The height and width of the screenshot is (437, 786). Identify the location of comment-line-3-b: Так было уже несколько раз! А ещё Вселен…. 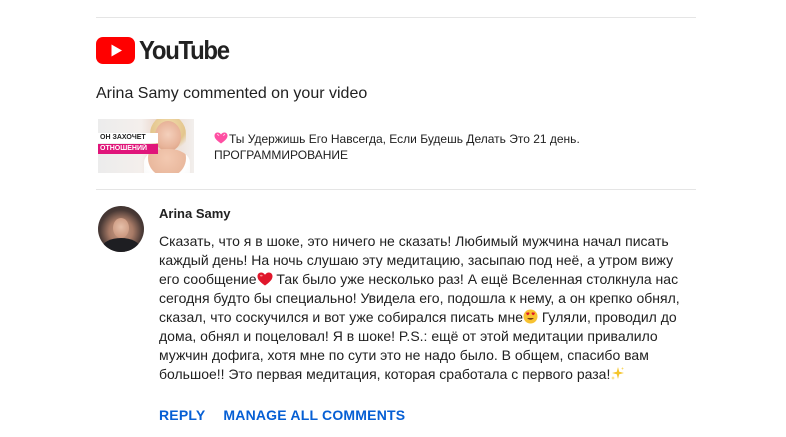
(475, 279).